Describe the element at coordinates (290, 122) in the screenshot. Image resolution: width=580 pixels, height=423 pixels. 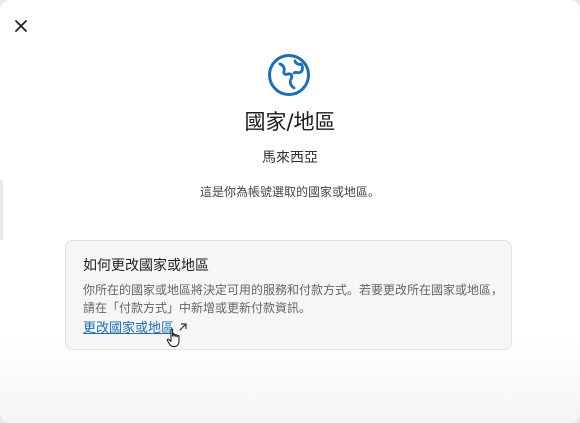
I see `page-title: 國家/地區` at that location.